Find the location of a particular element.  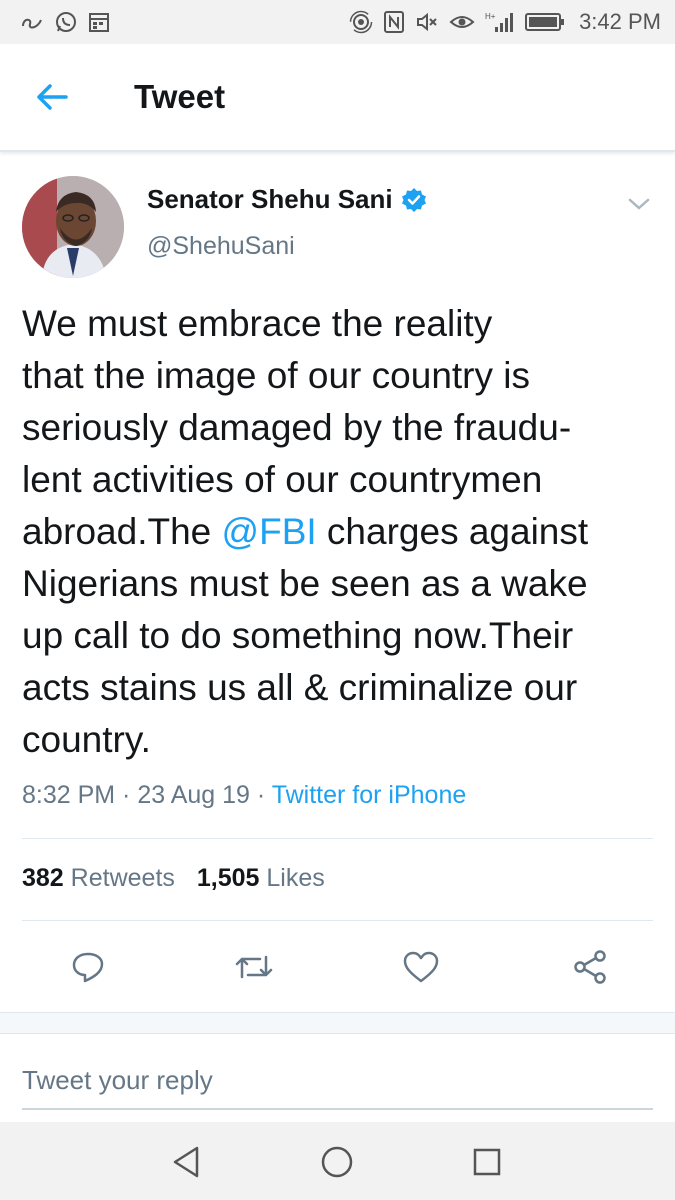

status-right-icons: H+ 3:42 PM is located at coordinates (505, 22).